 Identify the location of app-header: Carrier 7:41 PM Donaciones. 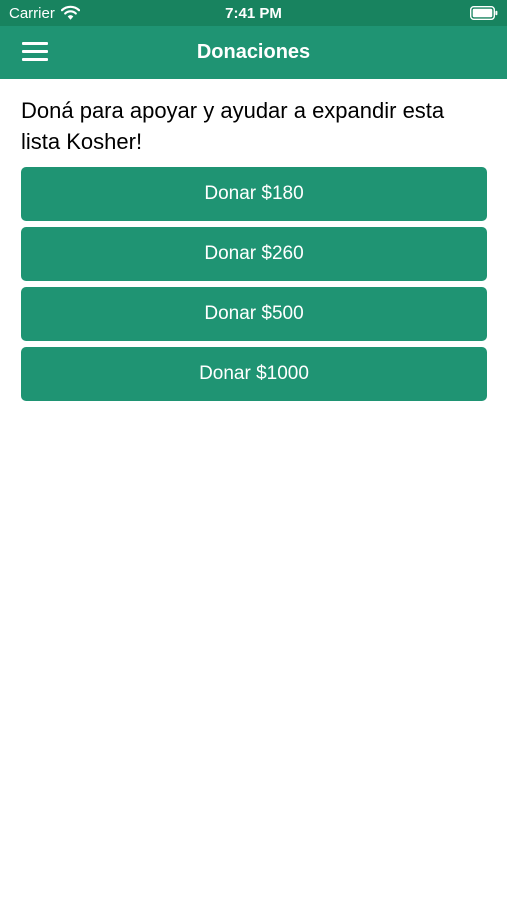
(253, 39).